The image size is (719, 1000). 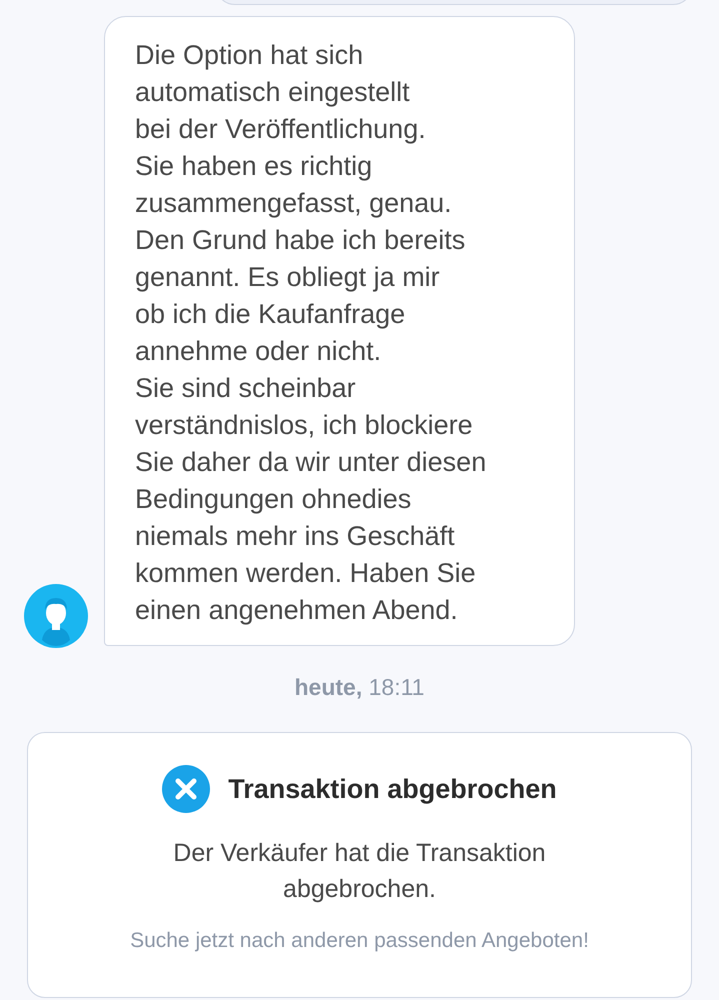 I want to click on status-title: Transaktion abgebrochen, so click(x=392, y=789).